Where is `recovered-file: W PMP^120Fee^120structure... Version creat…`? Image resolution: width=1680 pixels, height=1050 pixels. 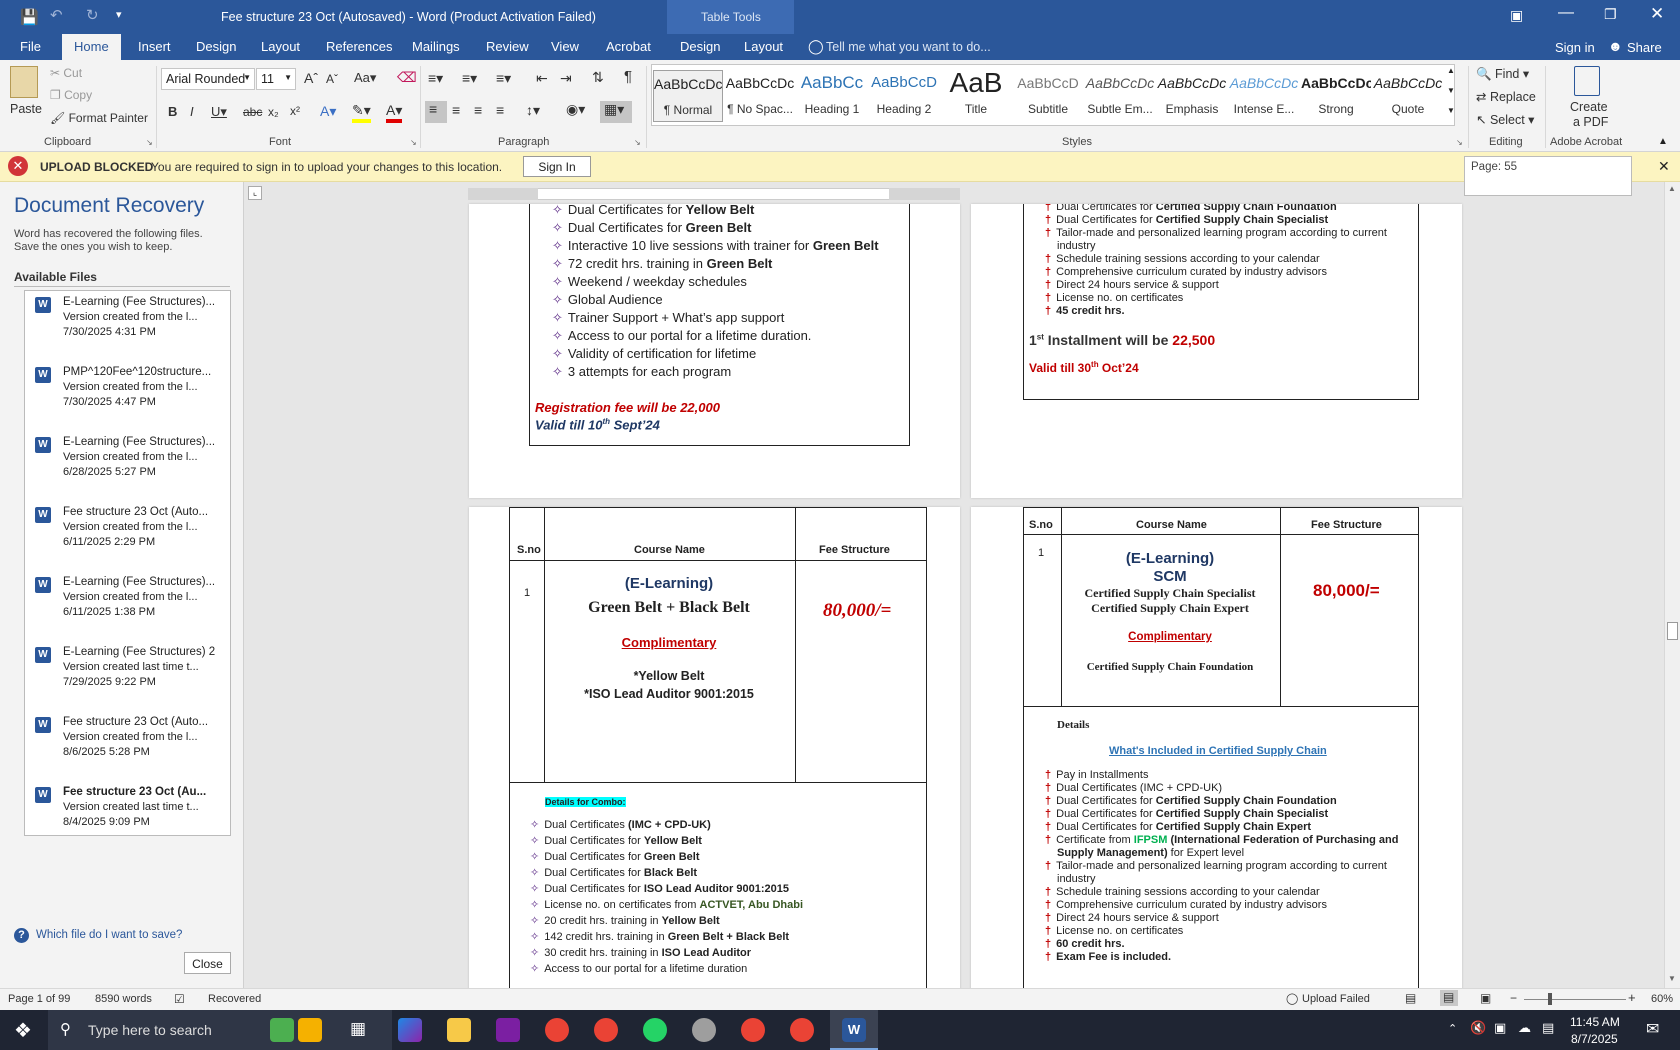
recovered-file: W PMP^120Fee^120structure... Version creat… is located at coordinates (131, 387).